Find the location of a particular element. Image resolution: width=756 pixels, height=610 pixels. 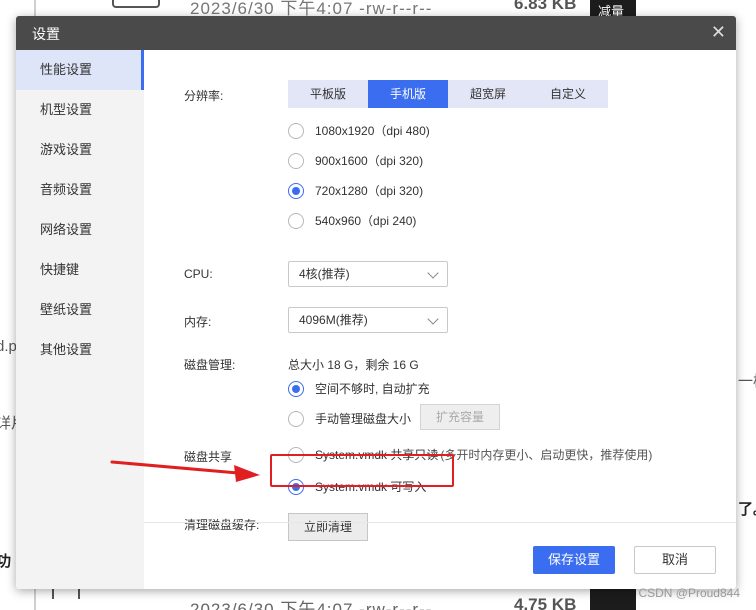

annotation-highlight-box is located at coordinates (362, 470).